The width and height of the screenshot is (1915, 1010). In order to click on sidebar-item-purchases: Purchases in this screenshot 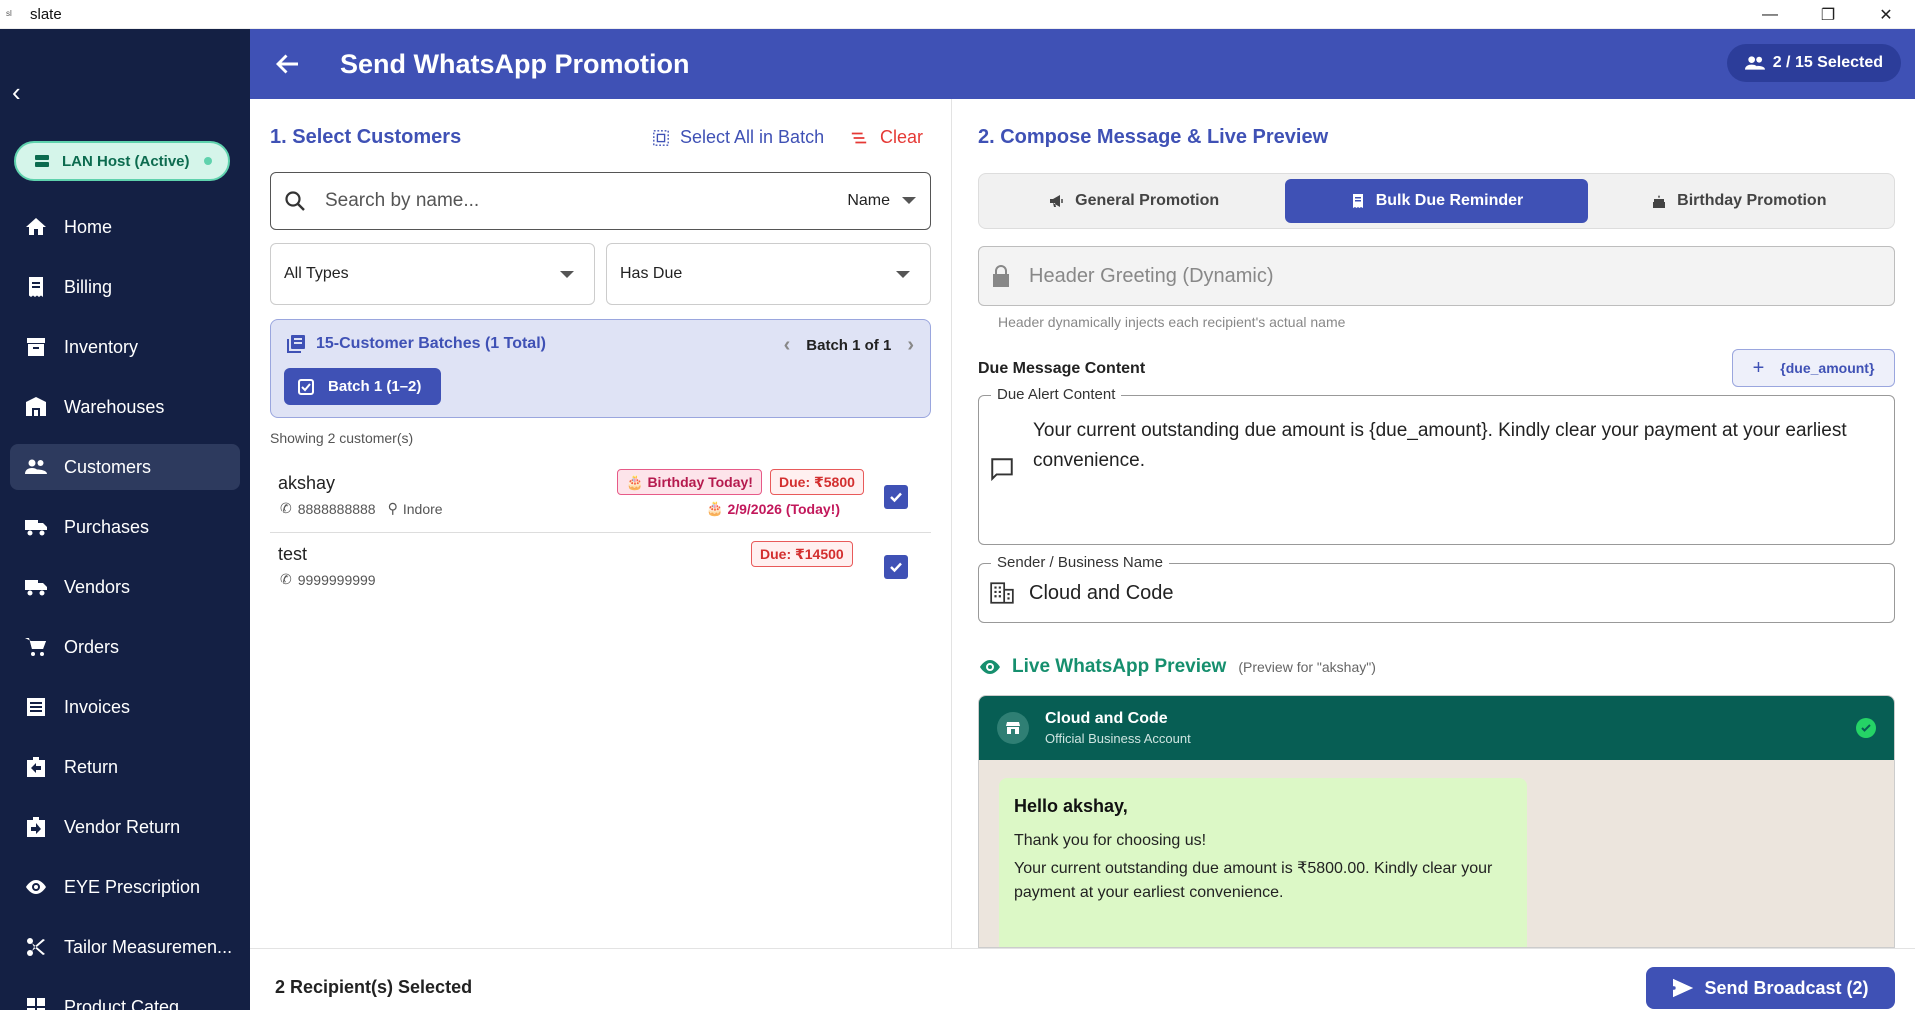, I will do `click(125, 527)`.